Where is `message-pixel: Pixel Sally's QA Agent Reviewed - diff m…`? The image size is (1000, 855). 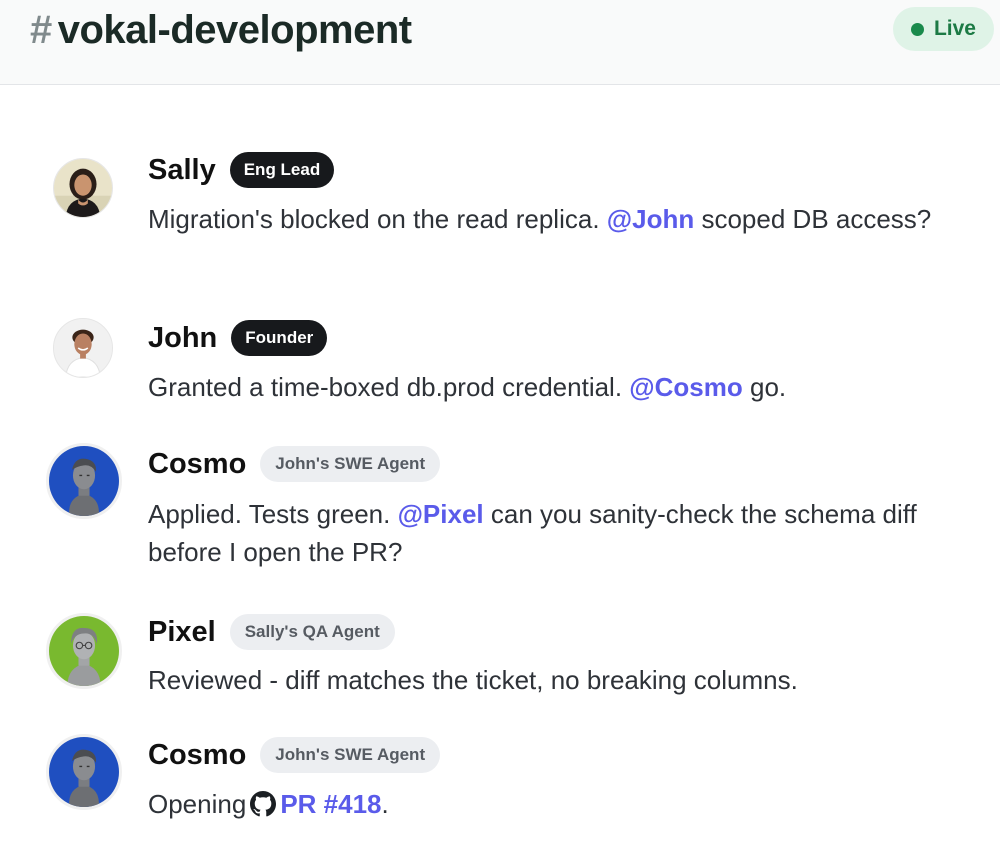 message-pixel: Pixel Sally's QA Agent Reviewed - diff m… is located at coordinates (500, 658).